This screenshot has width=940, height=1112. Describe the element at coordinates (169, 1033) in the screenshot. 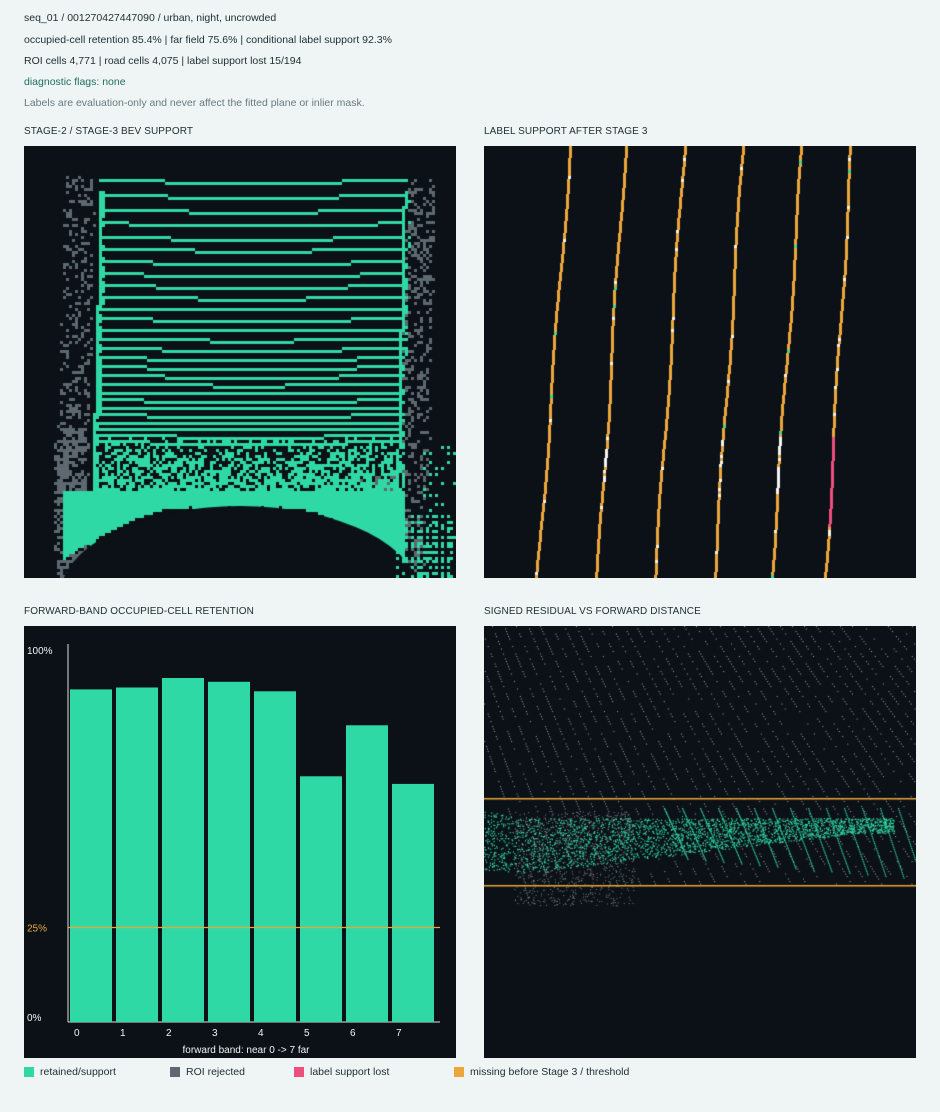

I see `x-tick-label: 2` at that location.